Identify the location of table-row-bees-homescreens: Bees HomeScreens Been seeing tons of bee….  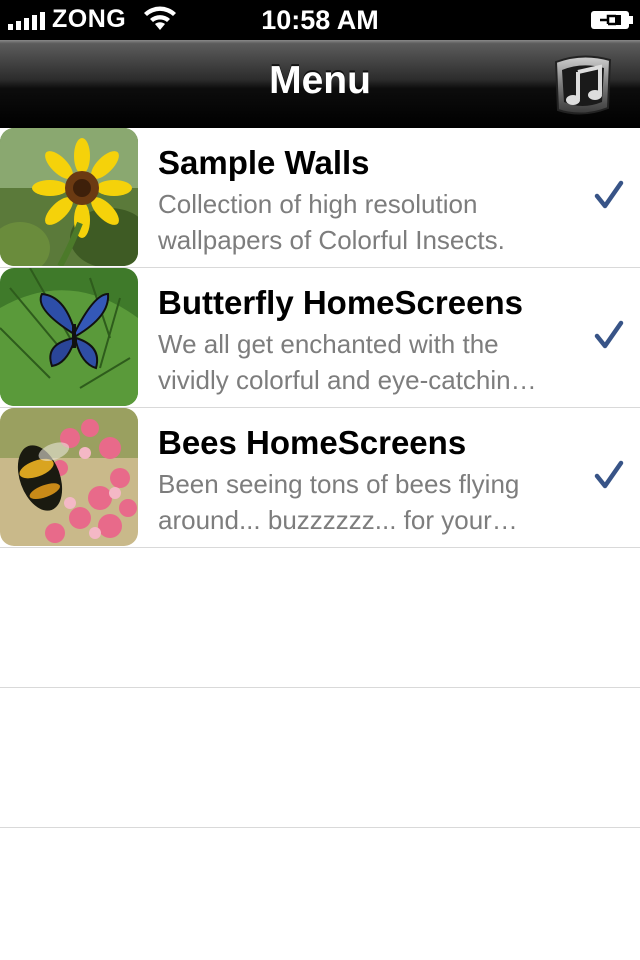
(320, 478).